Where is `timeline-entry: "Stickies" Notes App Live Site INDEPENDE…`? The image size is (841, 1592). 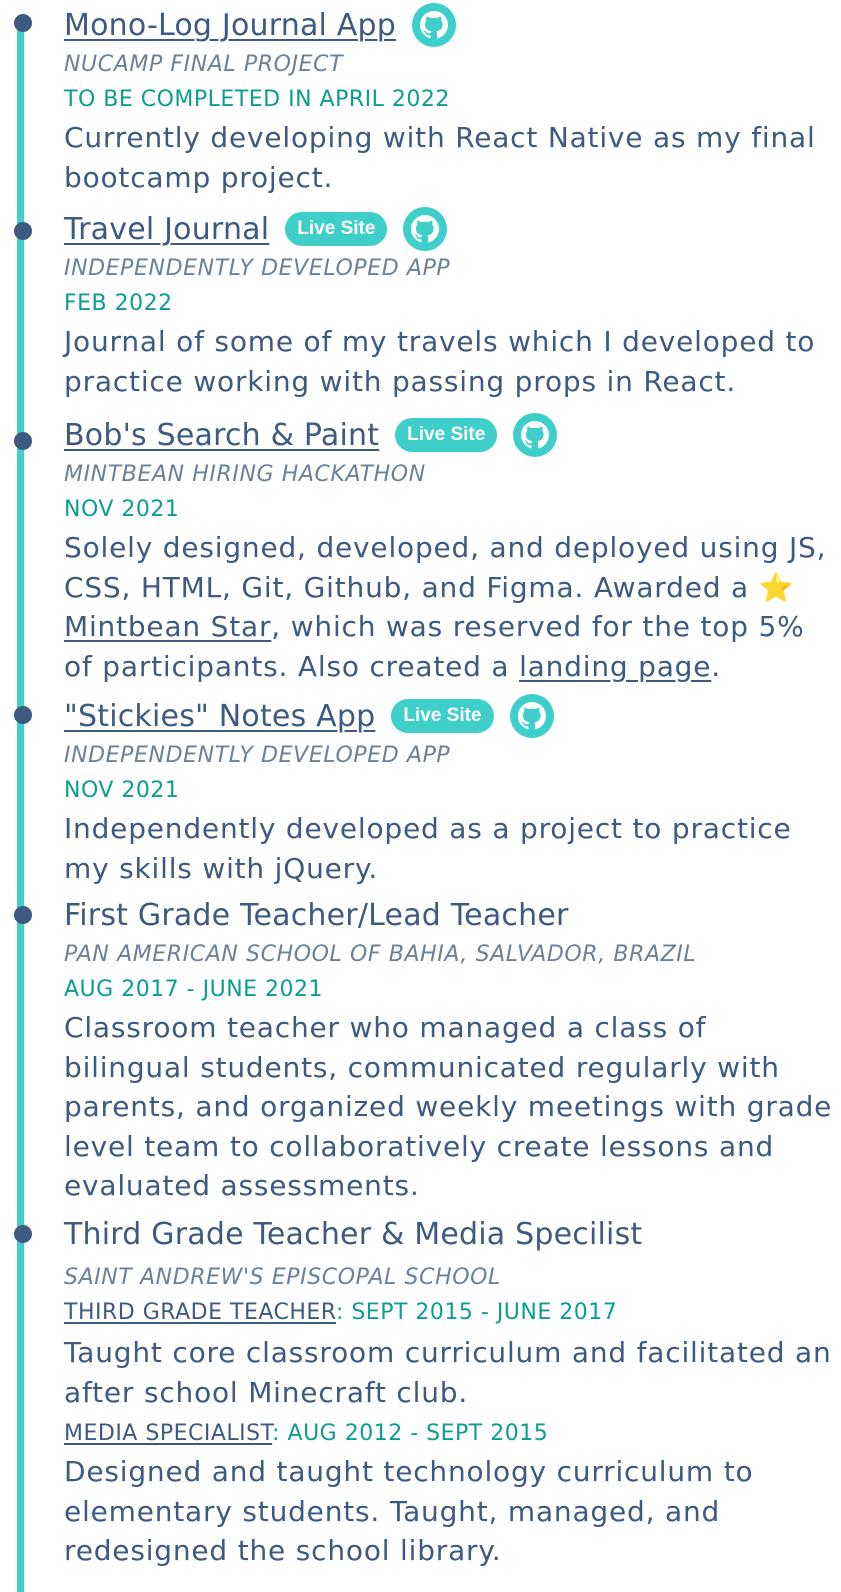
timeline-entry: "Stickies" Notes App Live Site INDEPENDE… is located at coordinates (449, 790).